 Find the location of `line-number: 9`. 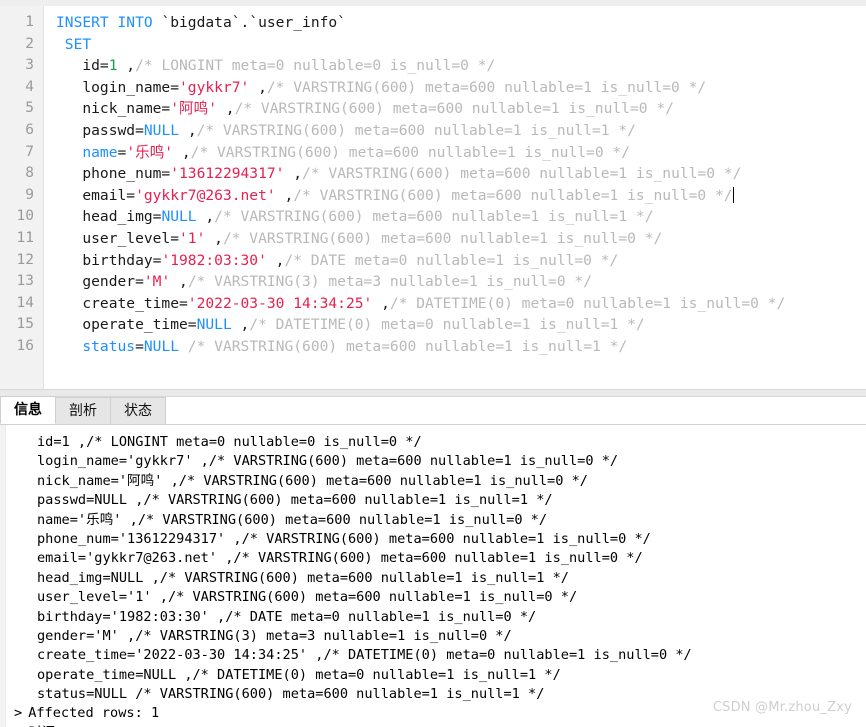

line-number: 9 is located at coordinates (29, 194).